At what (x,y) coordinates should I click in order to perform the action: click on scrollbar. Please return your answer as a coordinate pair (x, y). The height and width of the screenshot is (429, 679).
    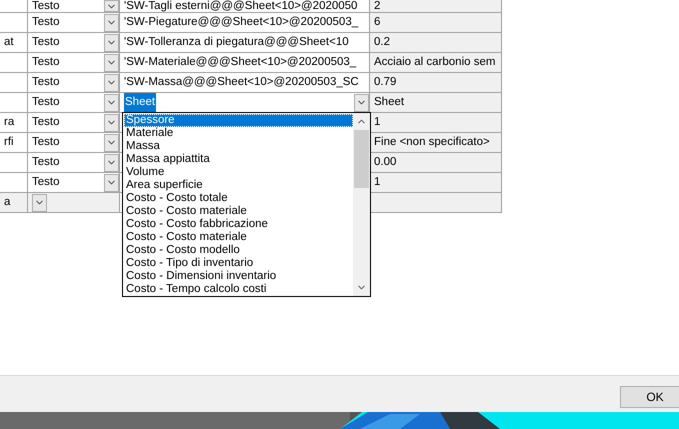
    Looking at the image, I should click on (361, 204).